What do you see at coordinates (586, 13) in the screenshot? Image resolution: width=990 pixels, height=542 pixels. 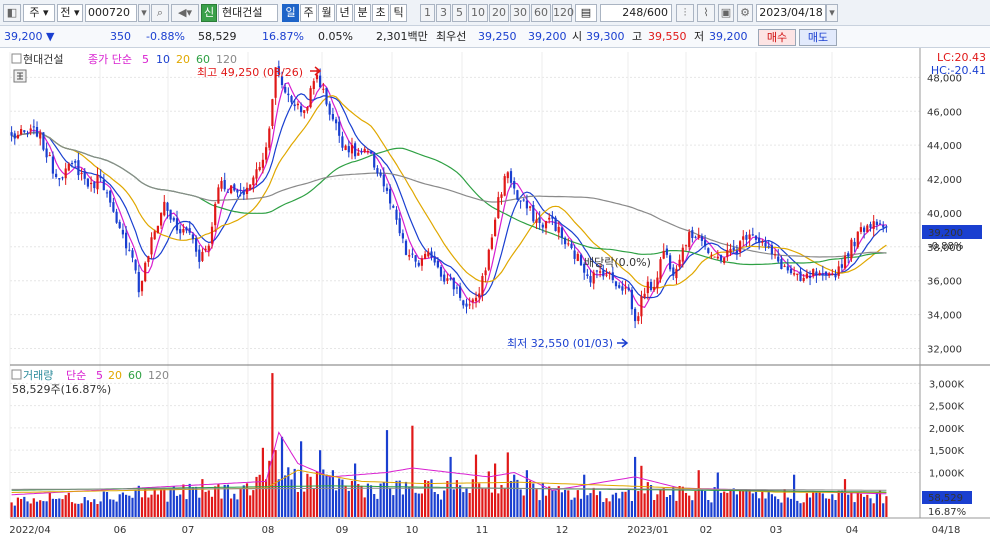 I see `calendar-icon: ▤` at bounding box center [586, 13].